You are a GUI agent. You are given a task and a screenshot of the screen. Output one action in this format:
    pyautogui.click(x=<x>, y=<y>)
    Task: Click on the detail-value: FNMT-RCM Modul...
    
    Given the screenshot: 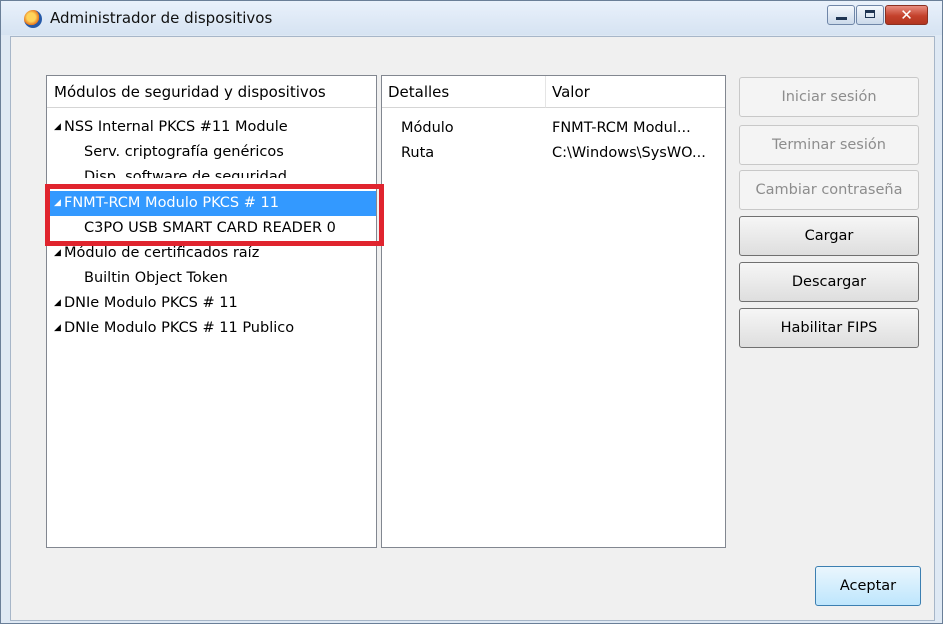 What is the action you would take?
    pyautogui.click(x=621, y=128)
    